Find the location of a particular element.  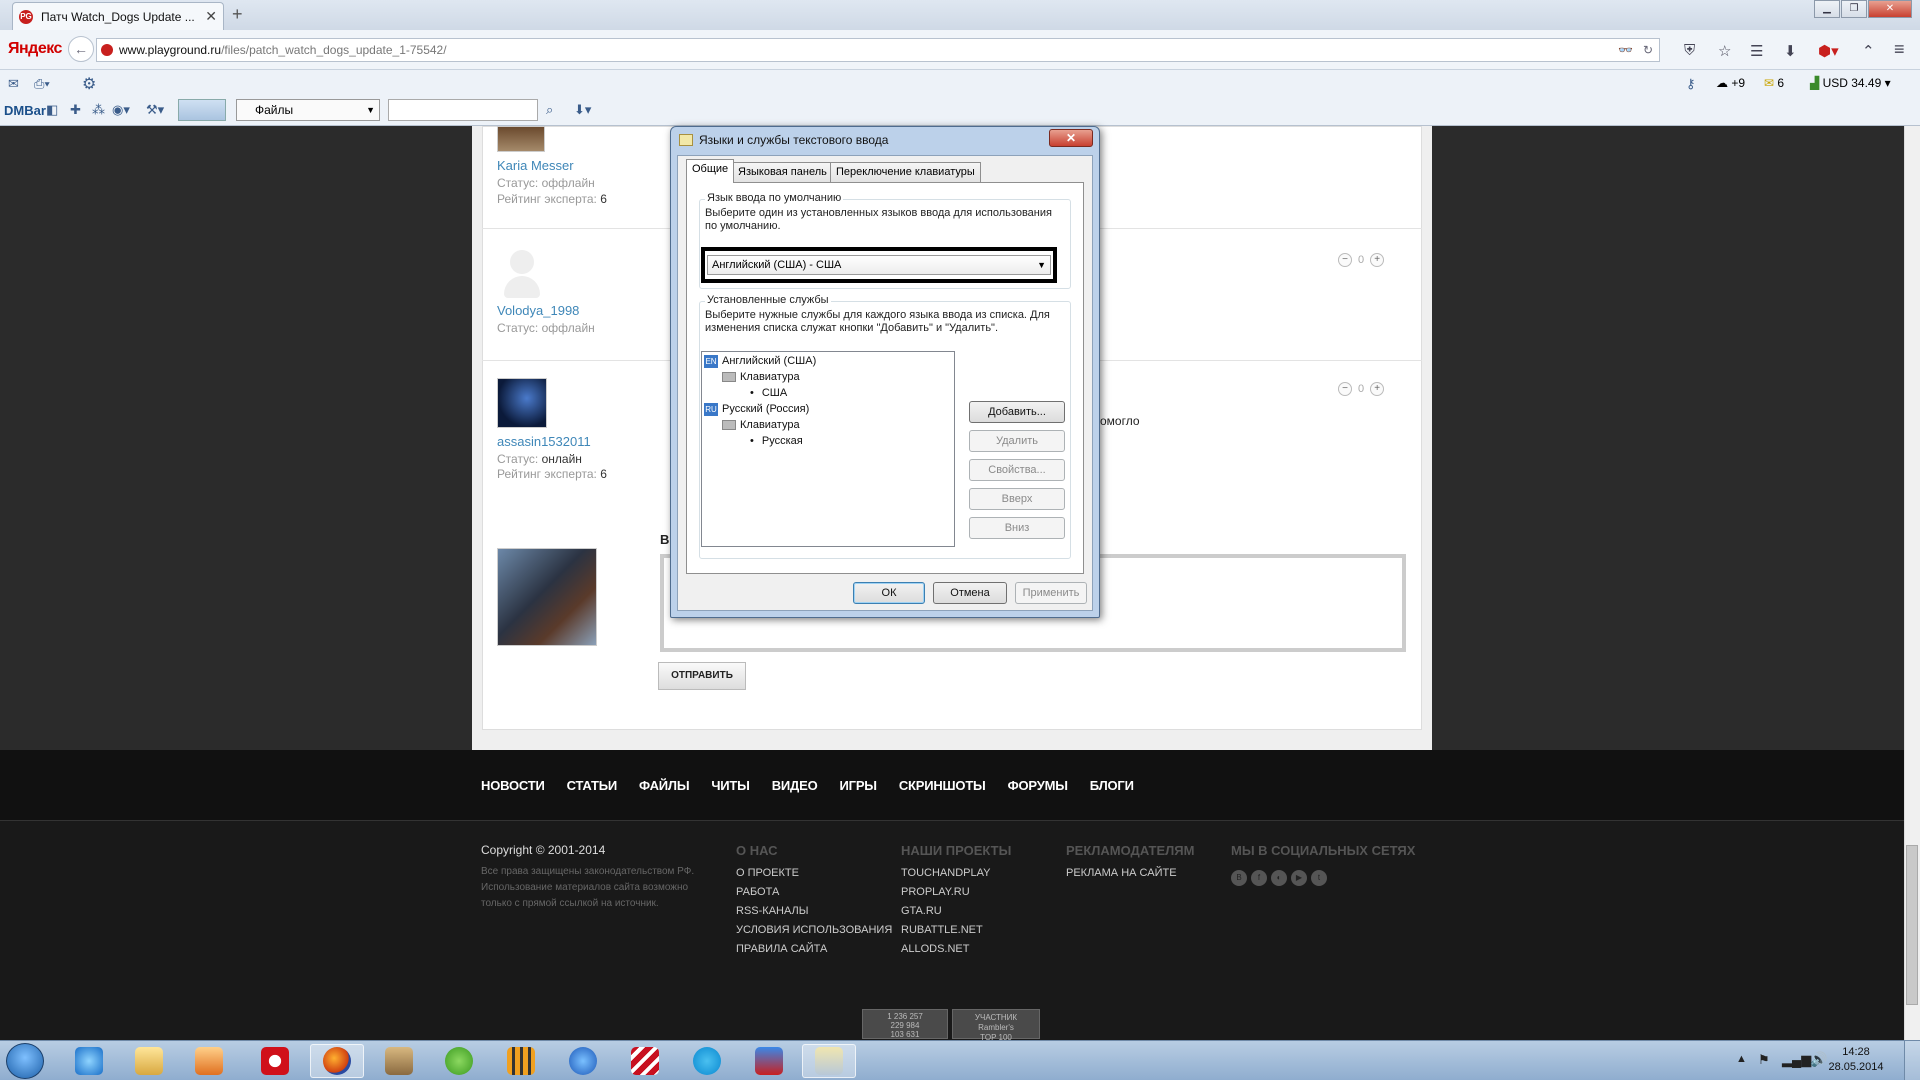

footer-link: О ПРОЕКТЕ is located at coordinates (814, 873).